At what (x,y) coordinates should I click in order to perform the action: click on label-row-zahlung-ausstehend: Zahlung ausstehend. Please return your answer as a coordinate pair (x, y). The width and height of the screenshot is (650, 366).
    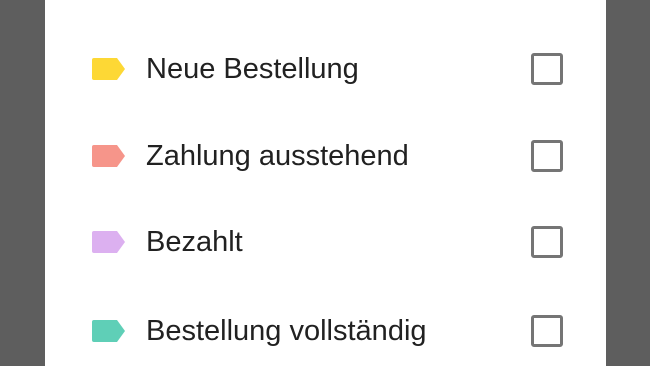
    Looking at the image, I should click on (325, 156).